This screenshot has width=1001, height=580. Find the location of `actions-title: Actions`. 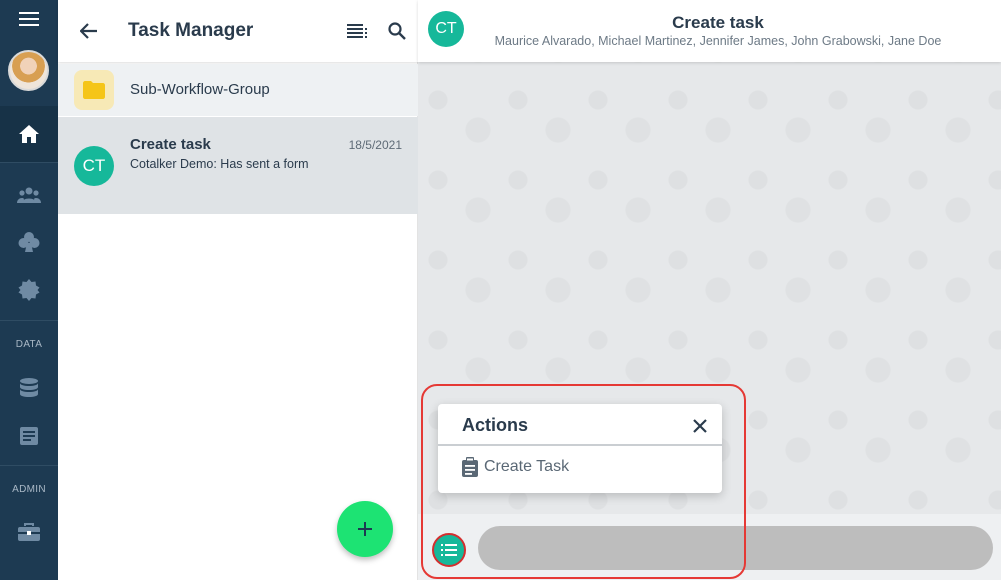

actions-title: Actions is located at coordinates (495, 425).